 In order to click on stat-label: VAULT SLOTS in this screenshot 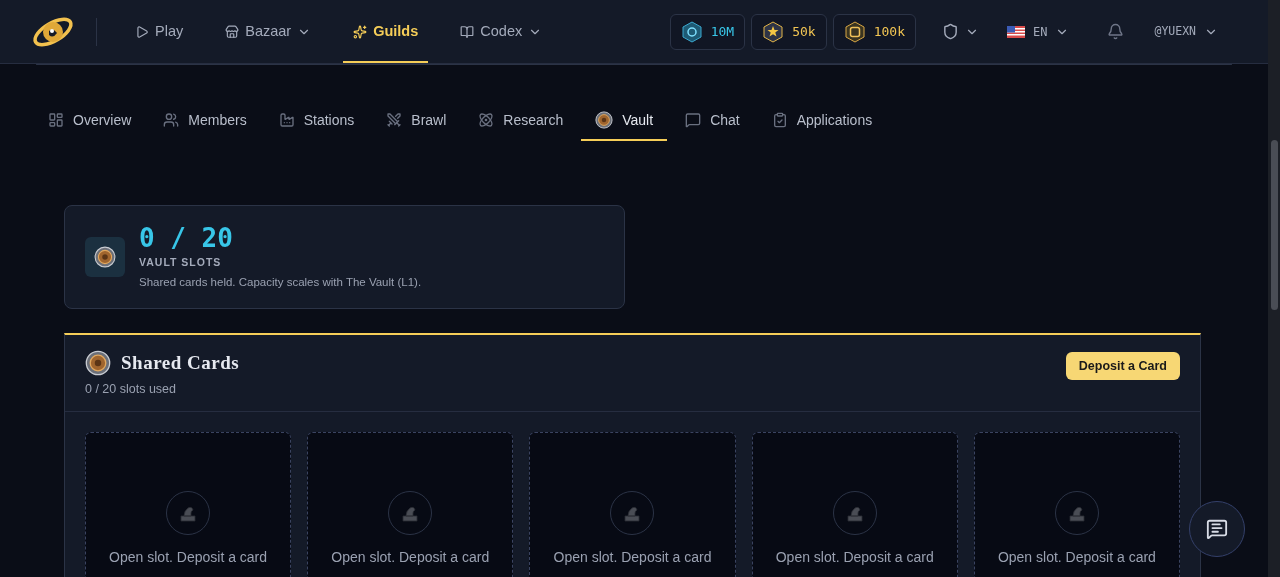, I will do `click(181, 262)`.